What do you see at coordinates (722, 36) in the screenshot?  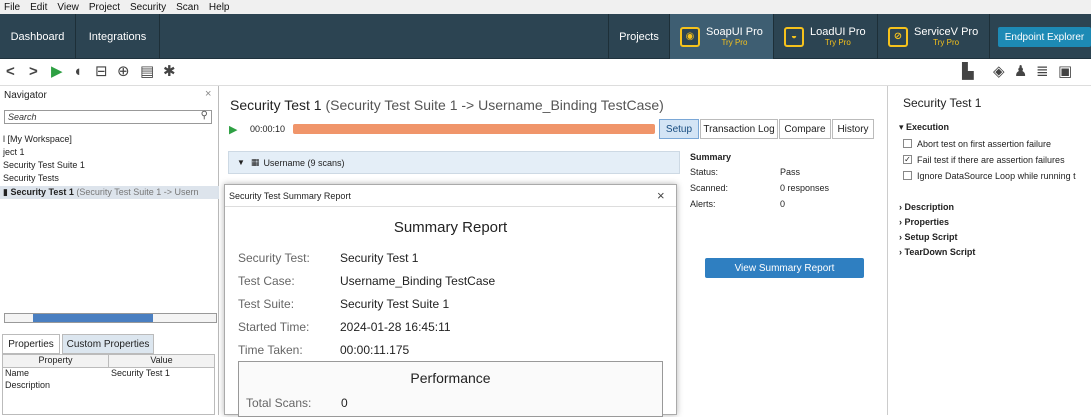 I see `soapui-pro-button: ◉ SoapUI Pro Try Pro` at bounding box center [722, 36].